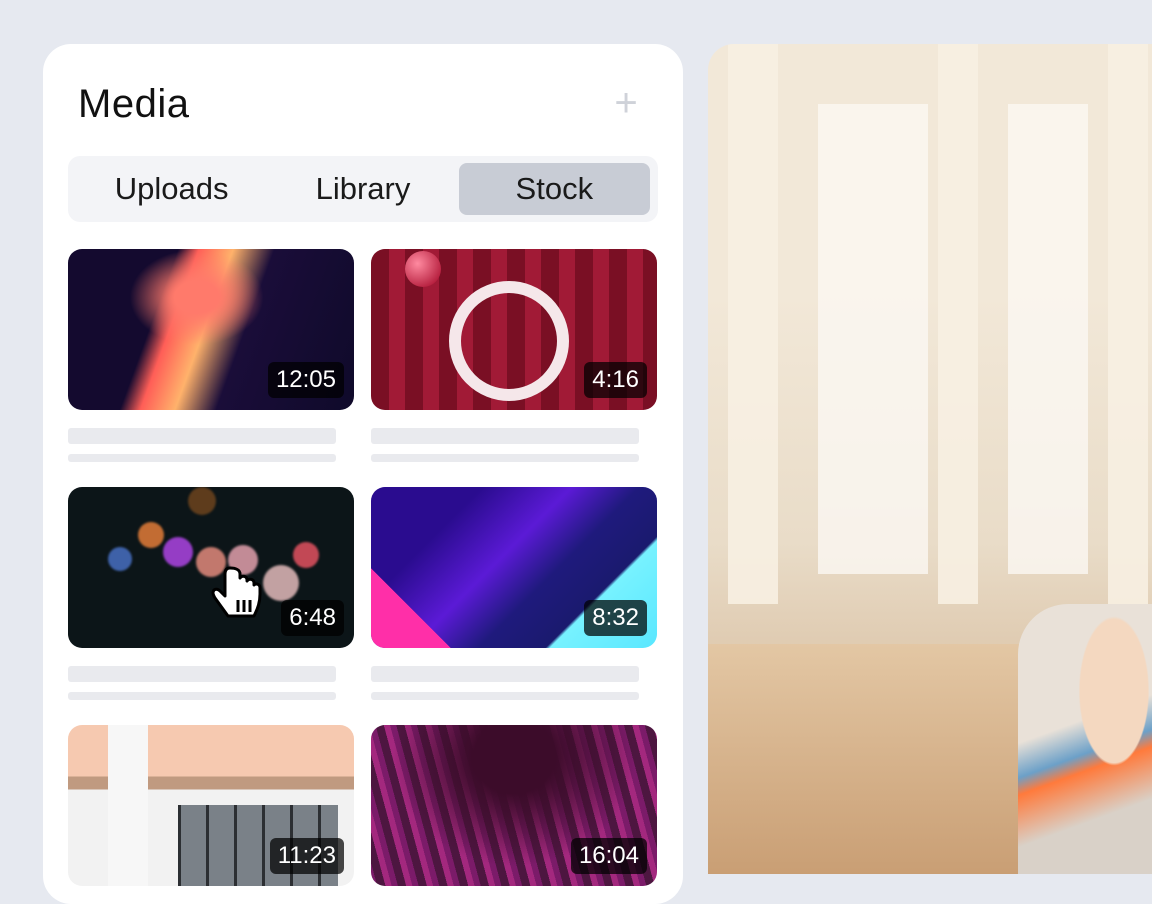 Image resolution: width=1152 pixels, height=904 pixels. What do you see at coordinates (615, 380) in the screenshot?
I see `duration-badge: 4:16` at bounding box center [615, 380].